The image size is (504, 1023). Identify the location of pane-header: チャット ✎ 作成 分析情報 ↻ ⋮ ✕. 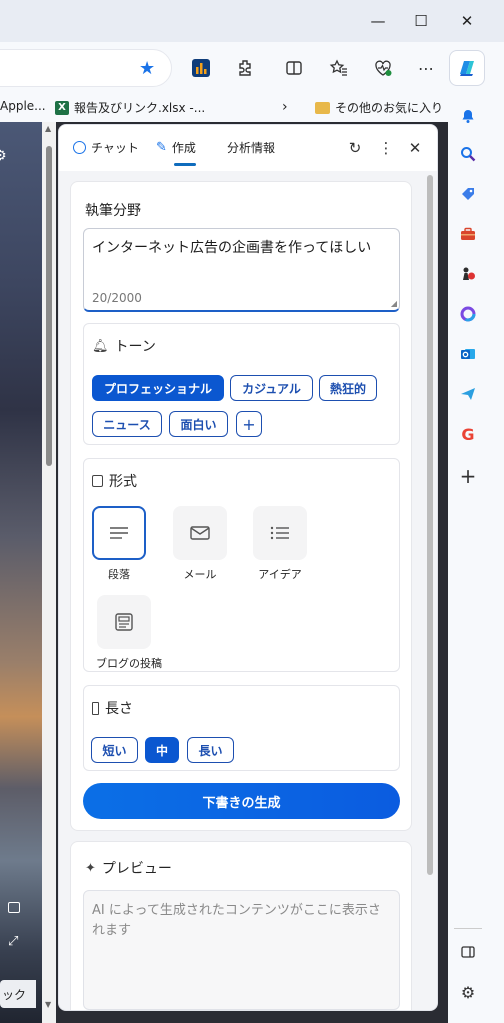
(248, 148).